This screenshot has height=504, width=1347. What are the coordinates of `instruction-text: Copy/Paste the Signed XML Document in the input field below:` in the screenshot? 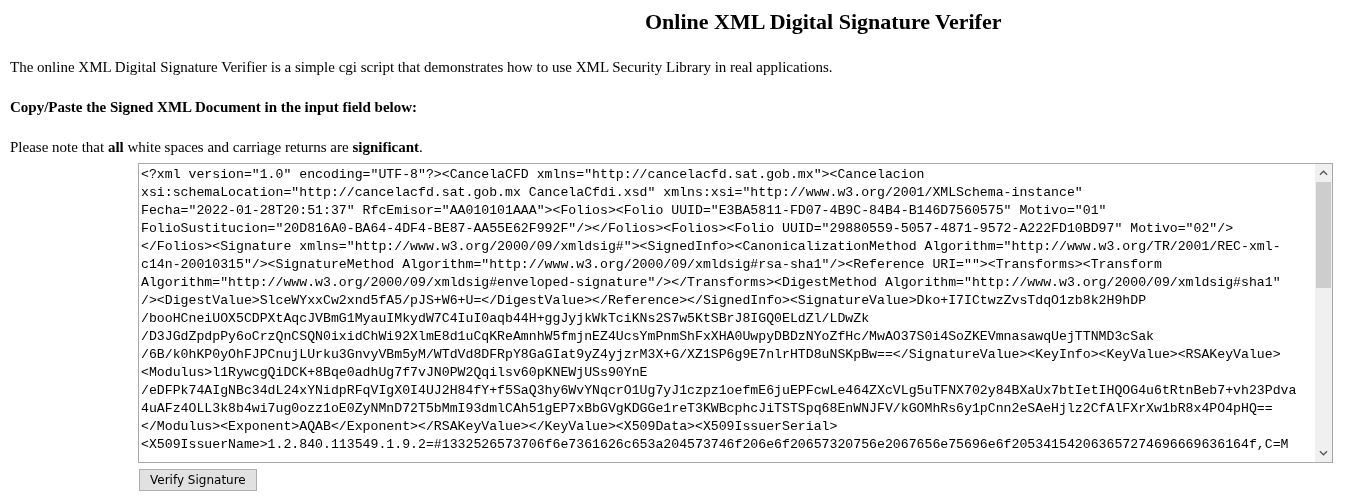 It's located at (214, 107).